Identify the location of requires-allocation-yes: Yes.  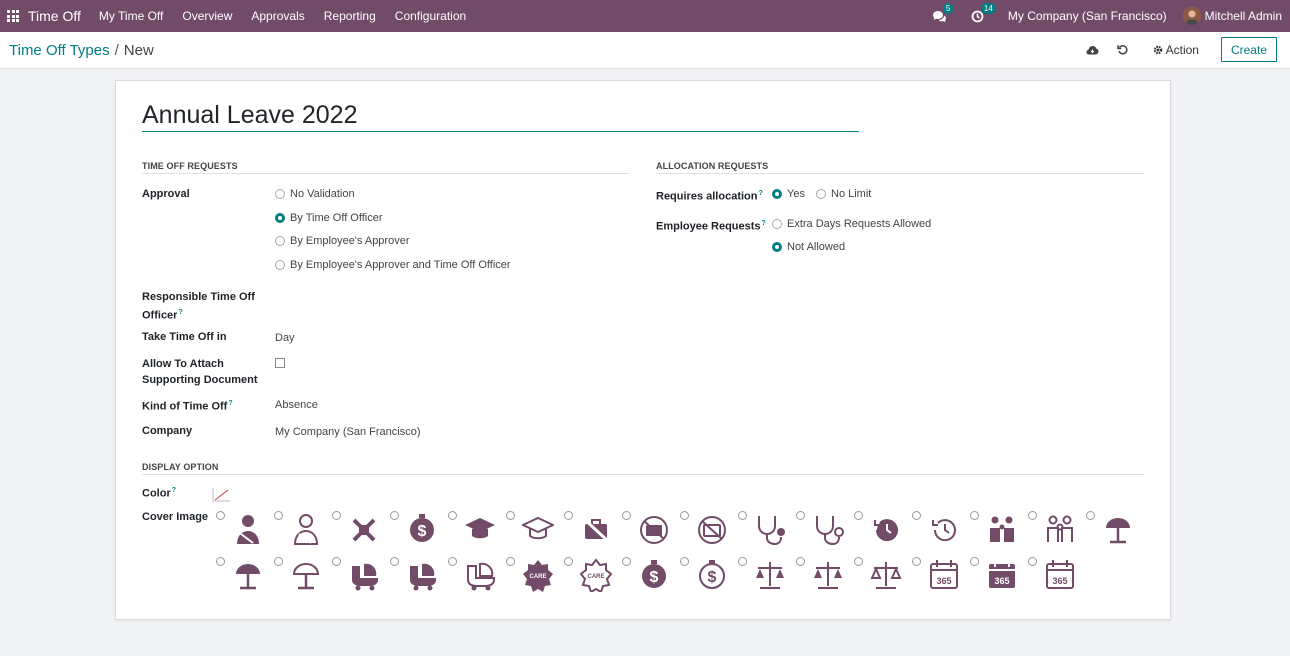
(788, 194).